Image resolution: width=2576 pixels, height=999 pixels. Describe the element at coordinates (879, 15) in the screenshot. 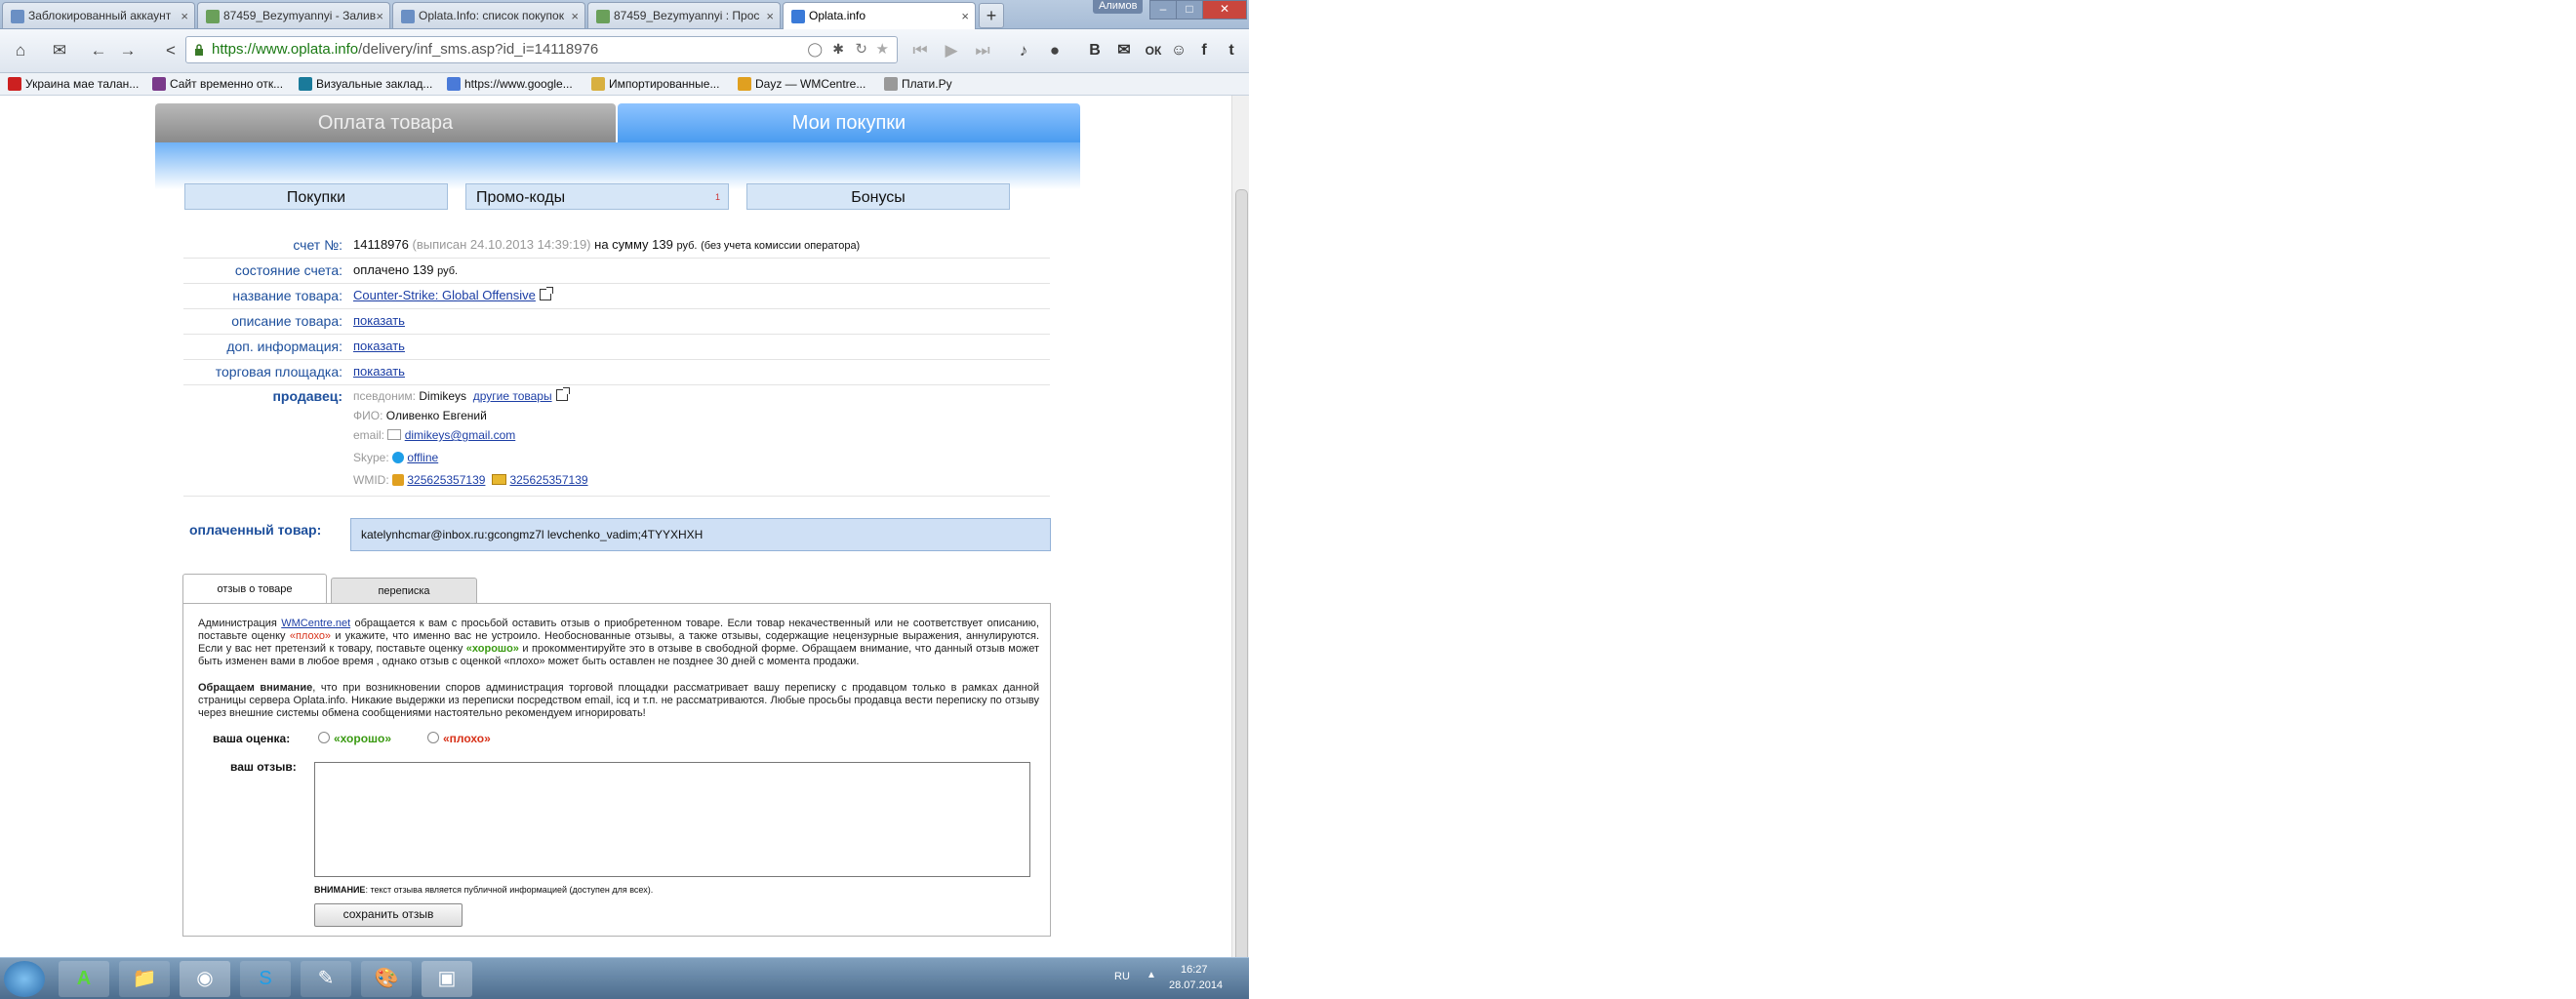

I see `tab-oplata-active: Oplata.info ×` at that location.